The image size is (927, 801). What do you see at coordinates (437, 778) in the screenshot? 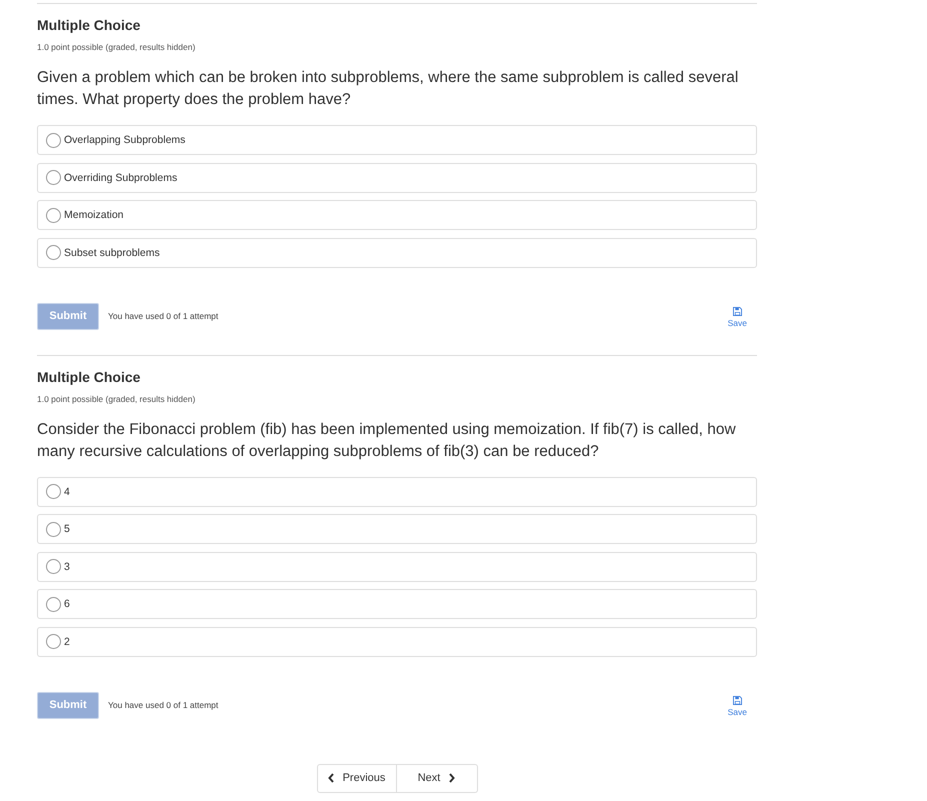
I see `next-button: Next` at bounding box center [437, 778].